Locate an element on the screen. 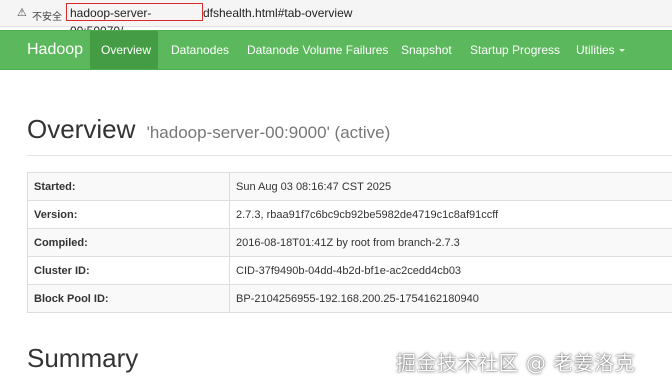 Image resolution: width=672 pixels, height=386 pixels. warning-icon: ⚠ is located at coordinates (22, 13).